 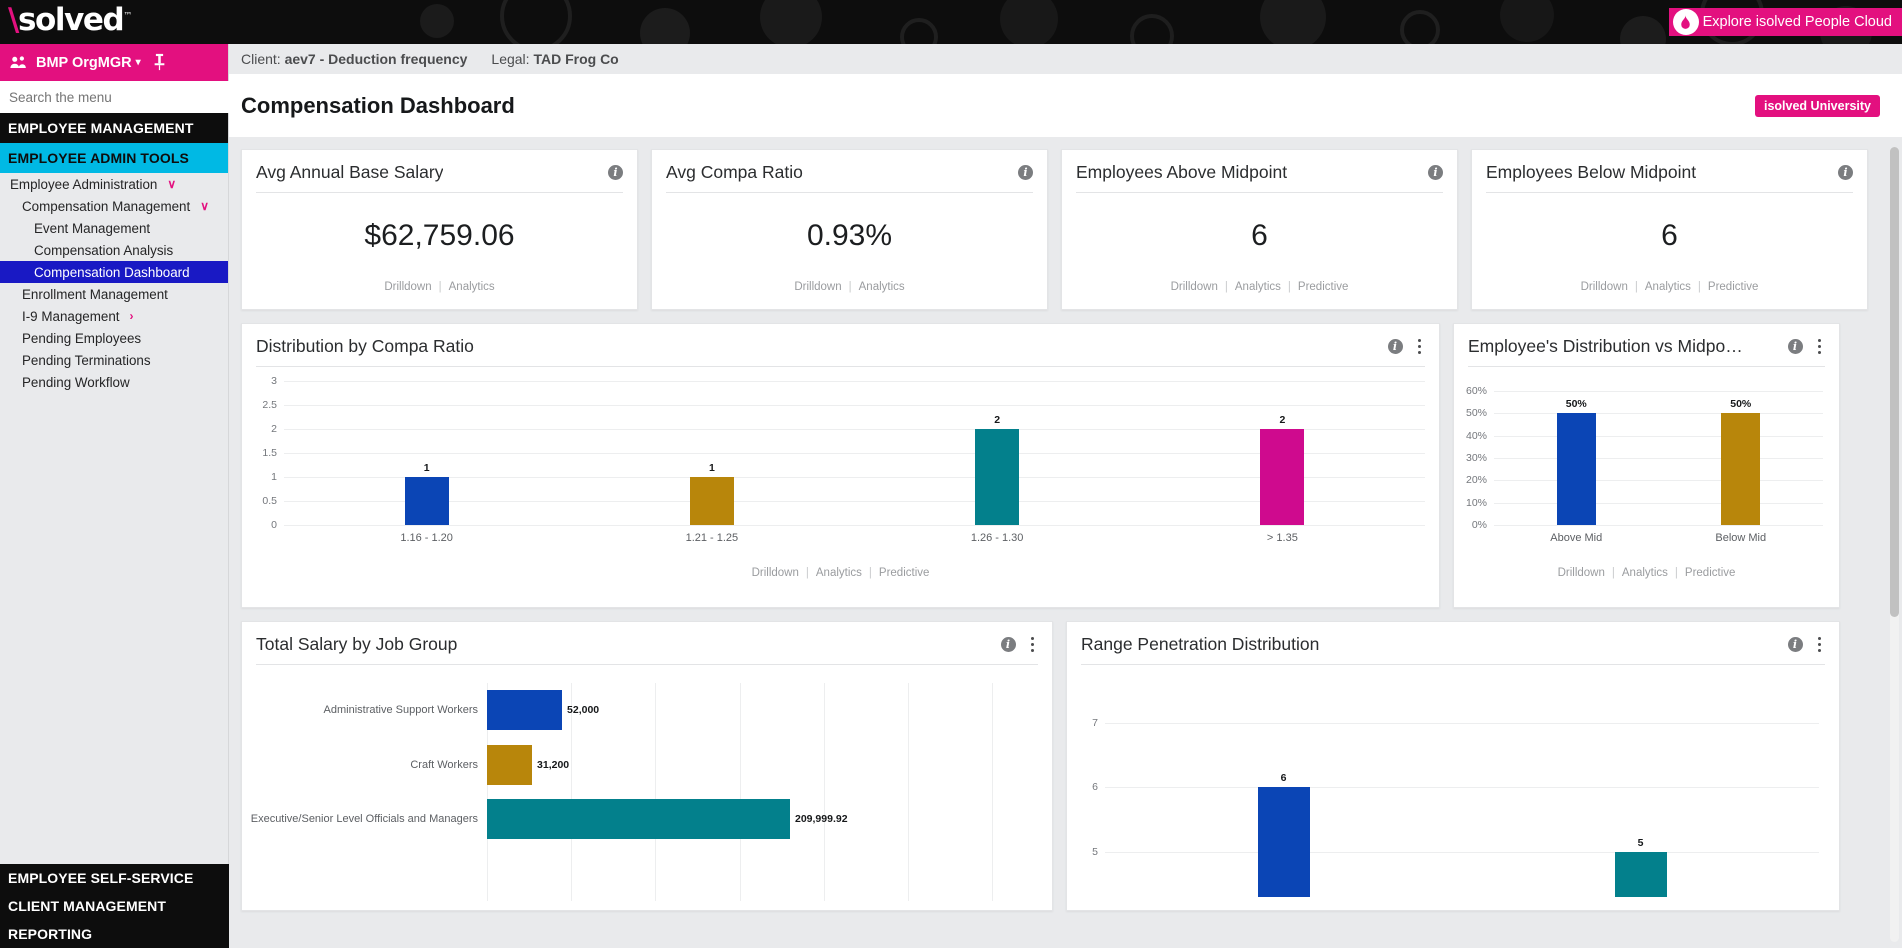 I want to click on isolved-logo: \solved™, so click(x=70, y=20).